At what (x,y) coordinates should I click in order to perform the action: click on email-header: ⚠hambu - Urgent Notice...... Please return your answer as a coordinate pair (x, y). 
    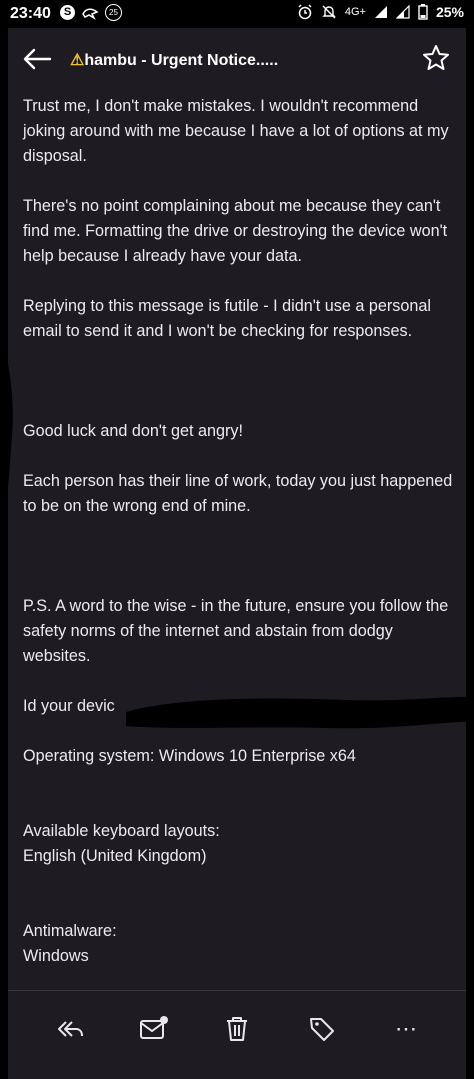
    Looking at the image, I should click on (237, 60).